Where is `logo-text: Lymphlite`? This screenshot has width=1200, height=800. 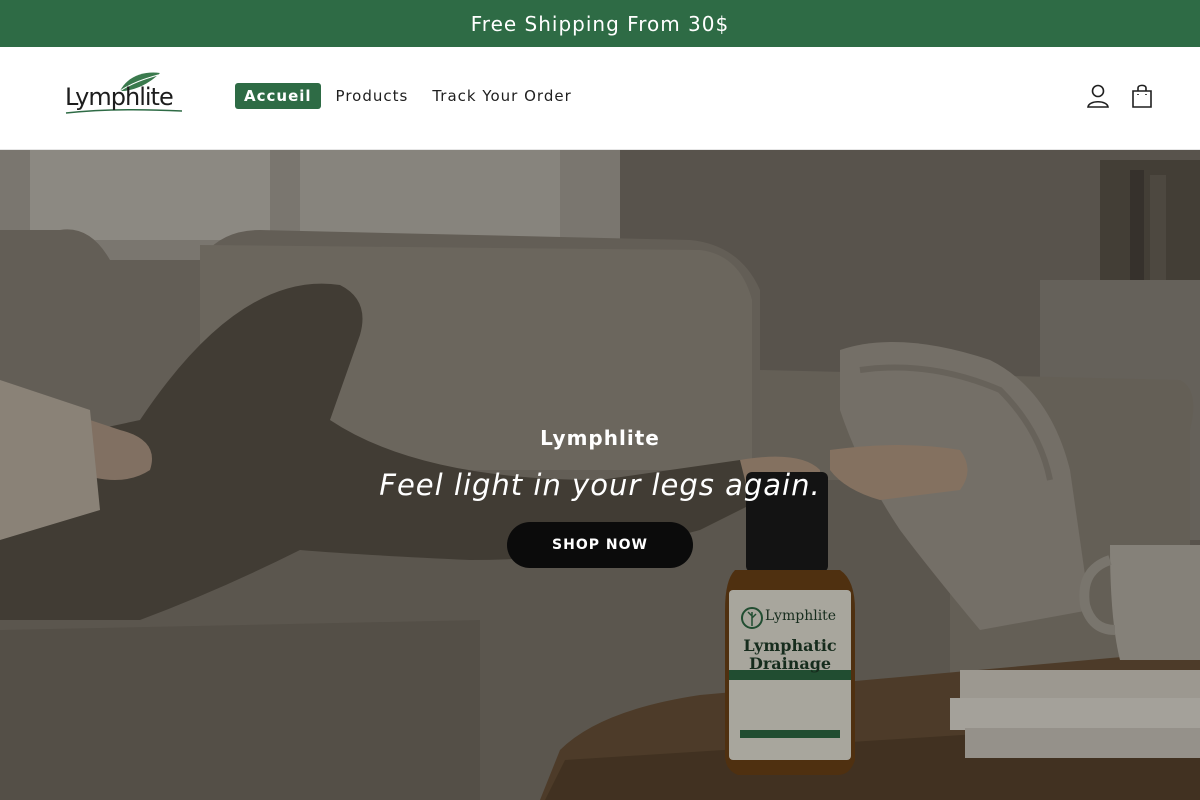 logo-text: Lymphlite is located at coordinates (119, 97).